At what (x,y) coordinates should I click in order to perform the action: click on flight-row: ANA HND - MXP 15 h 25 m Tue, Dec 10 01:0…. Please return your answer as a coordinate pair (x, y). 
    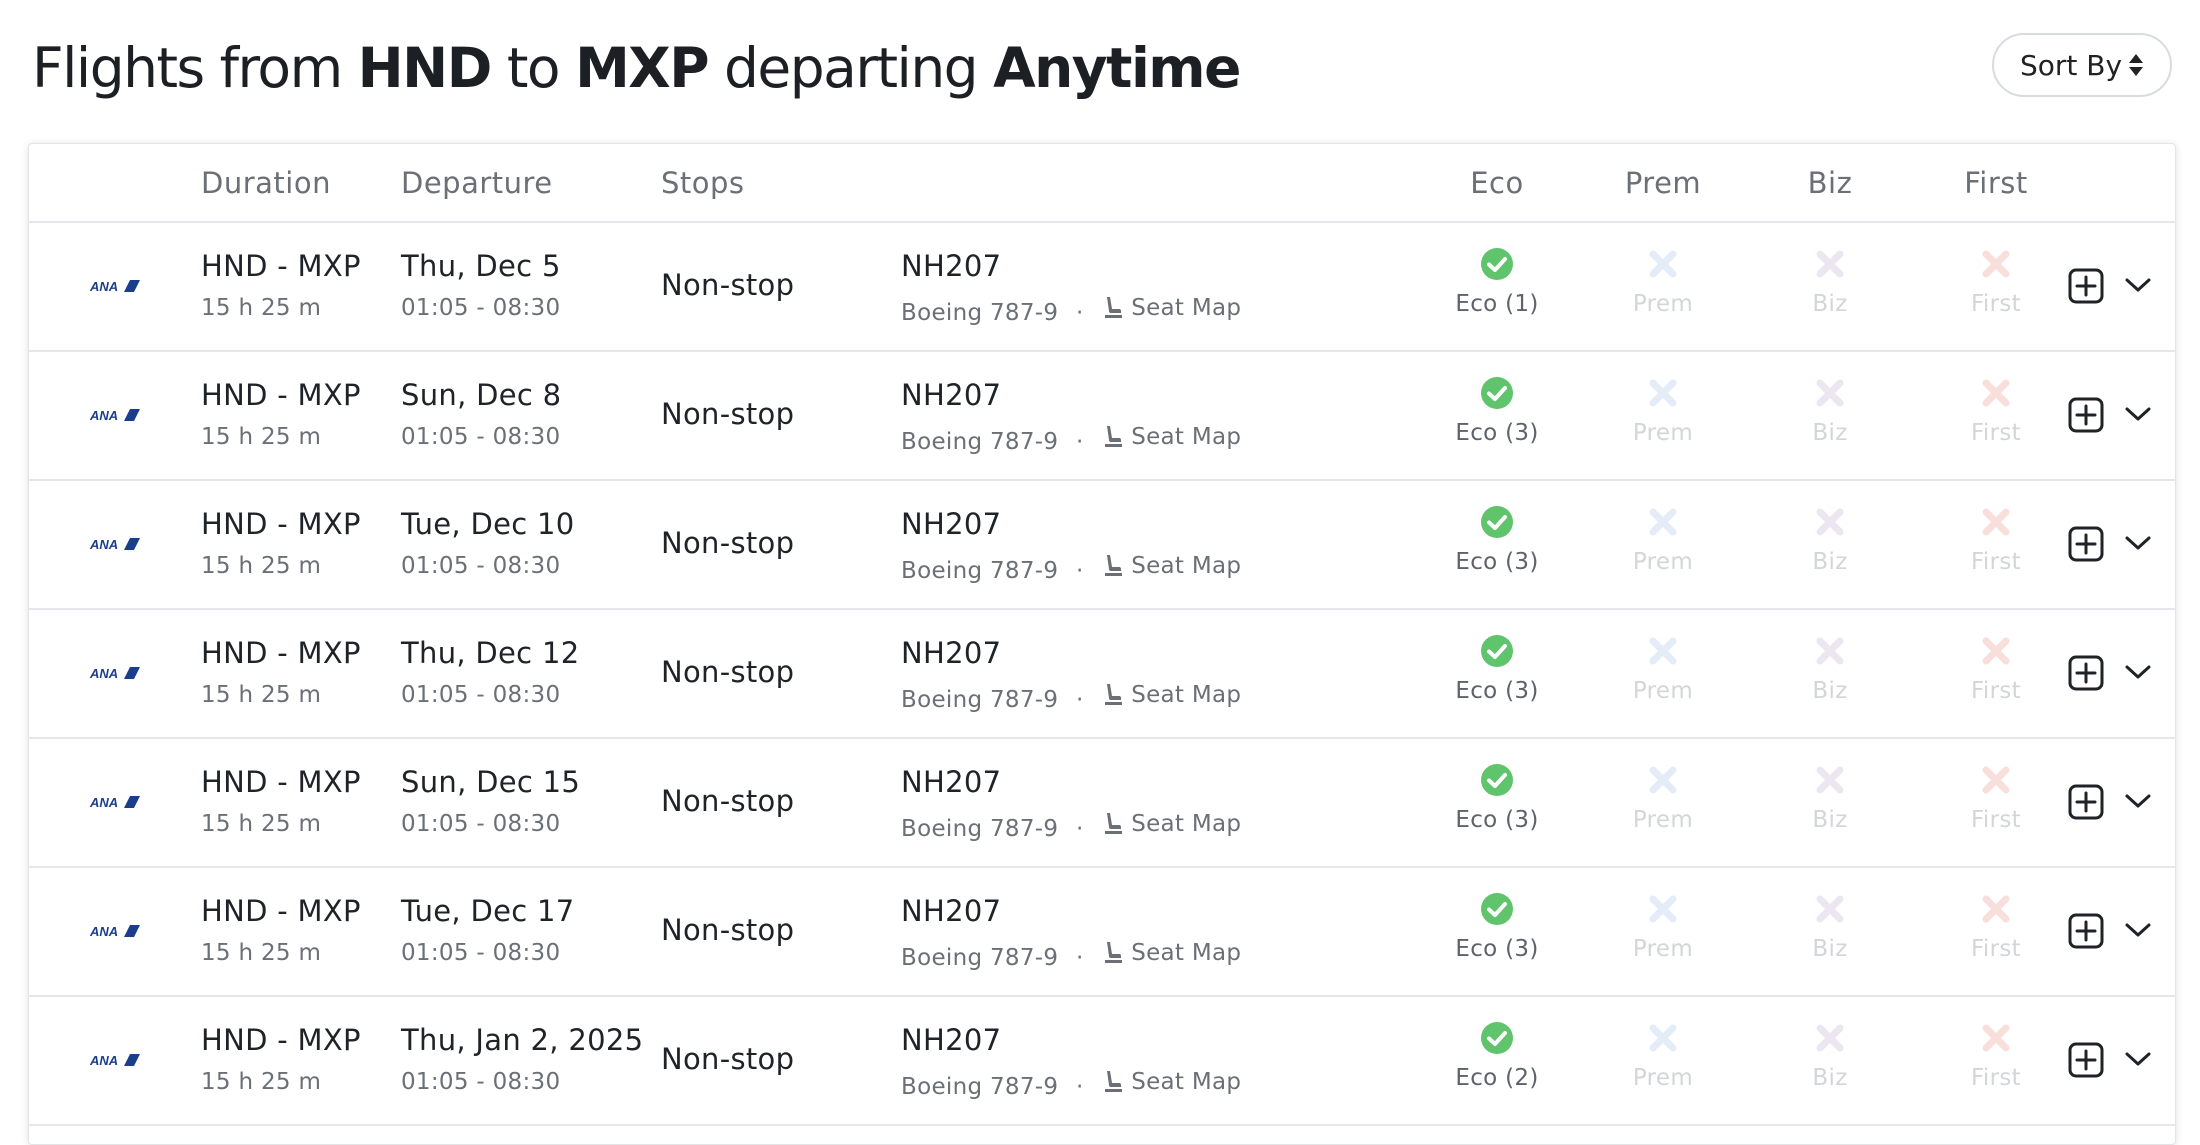
    Looking at the image, I should click on (1102, 545).